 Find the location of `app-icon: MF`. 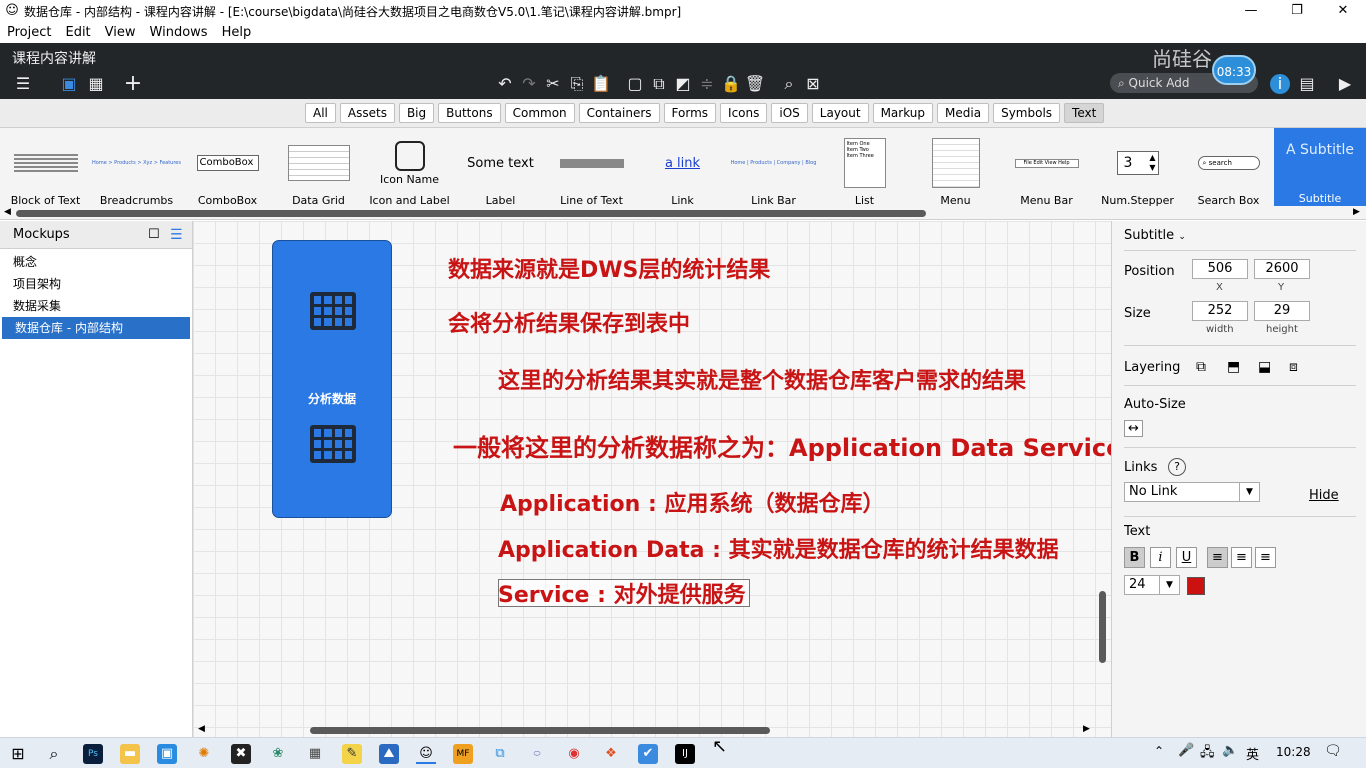

app-icon: MF is located at coordinates (463, 754).